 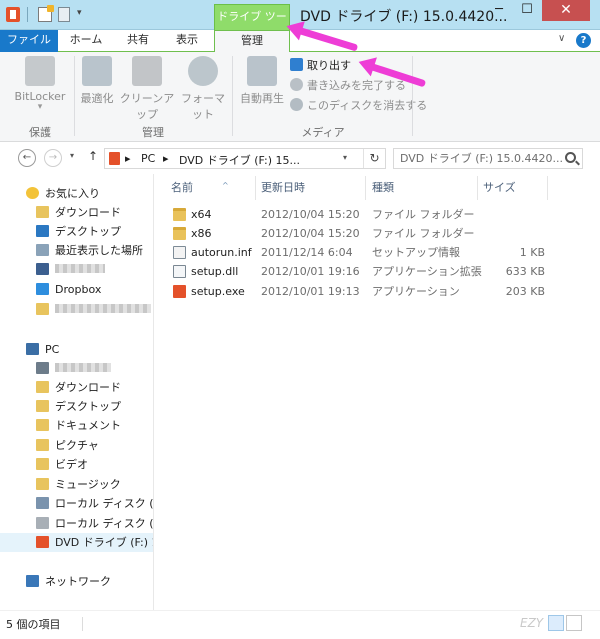 What do you see at coordinates (79, 13) in the screenshot?
I see `quick-access-dropdown-icon: ▾` at bounding box center [79, 13].